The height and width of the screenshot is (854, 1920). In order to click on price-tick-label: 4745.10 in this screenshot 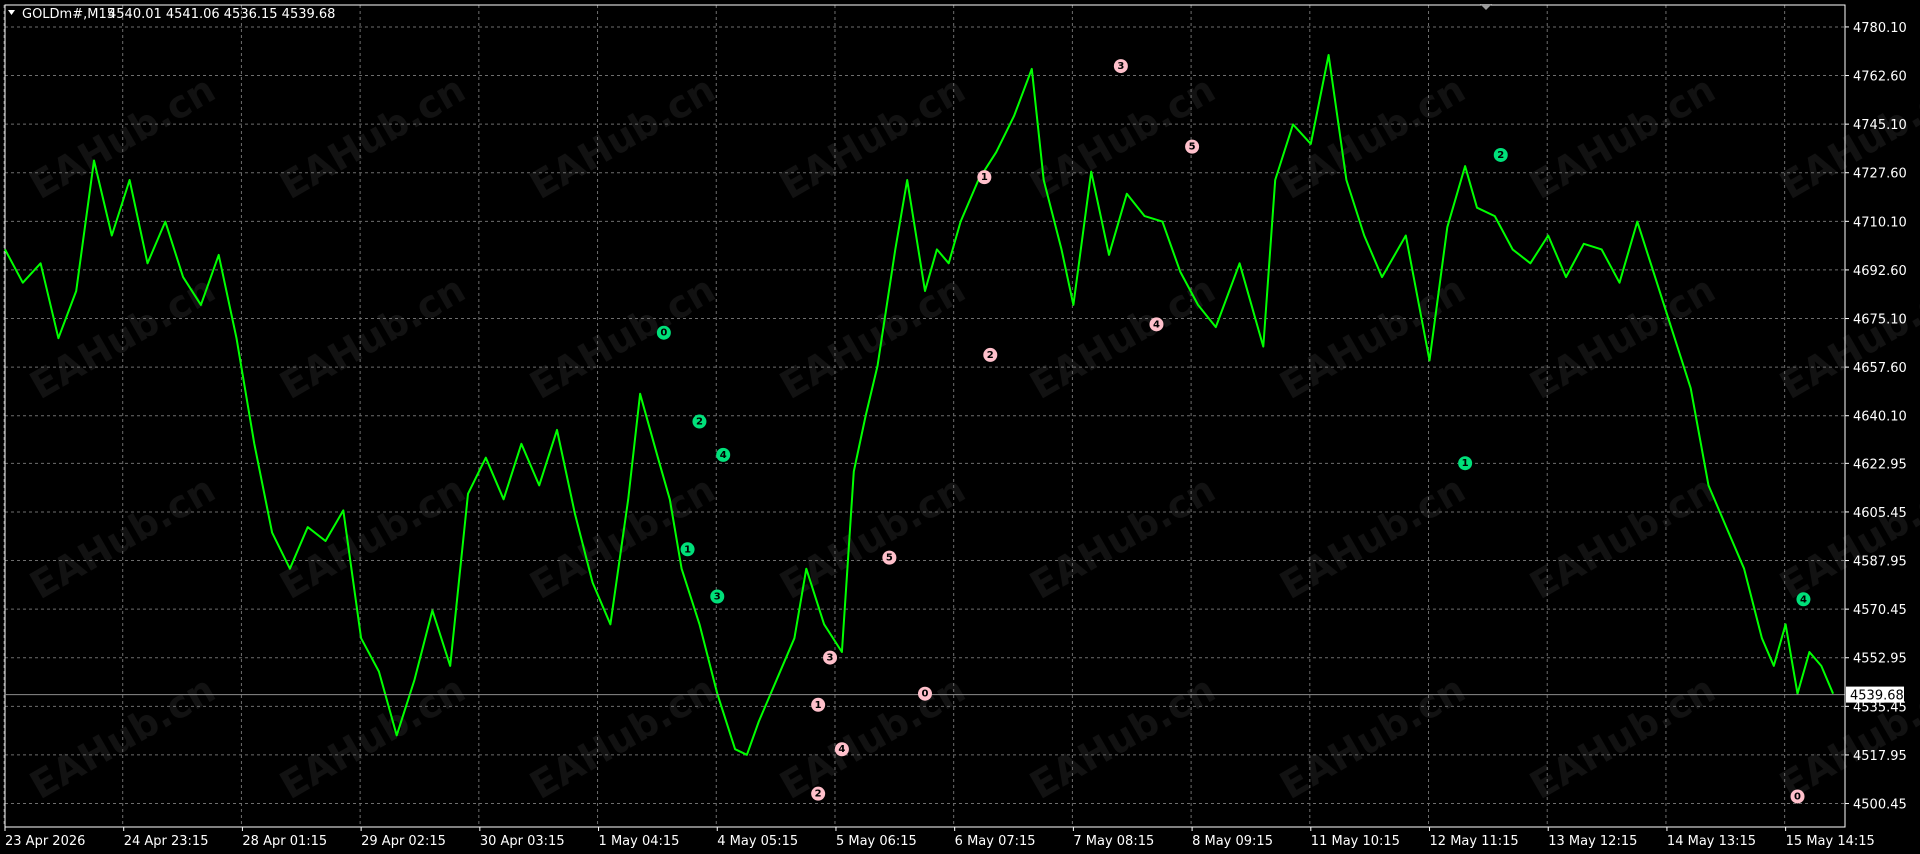, I will do `click(1880, 125)`.